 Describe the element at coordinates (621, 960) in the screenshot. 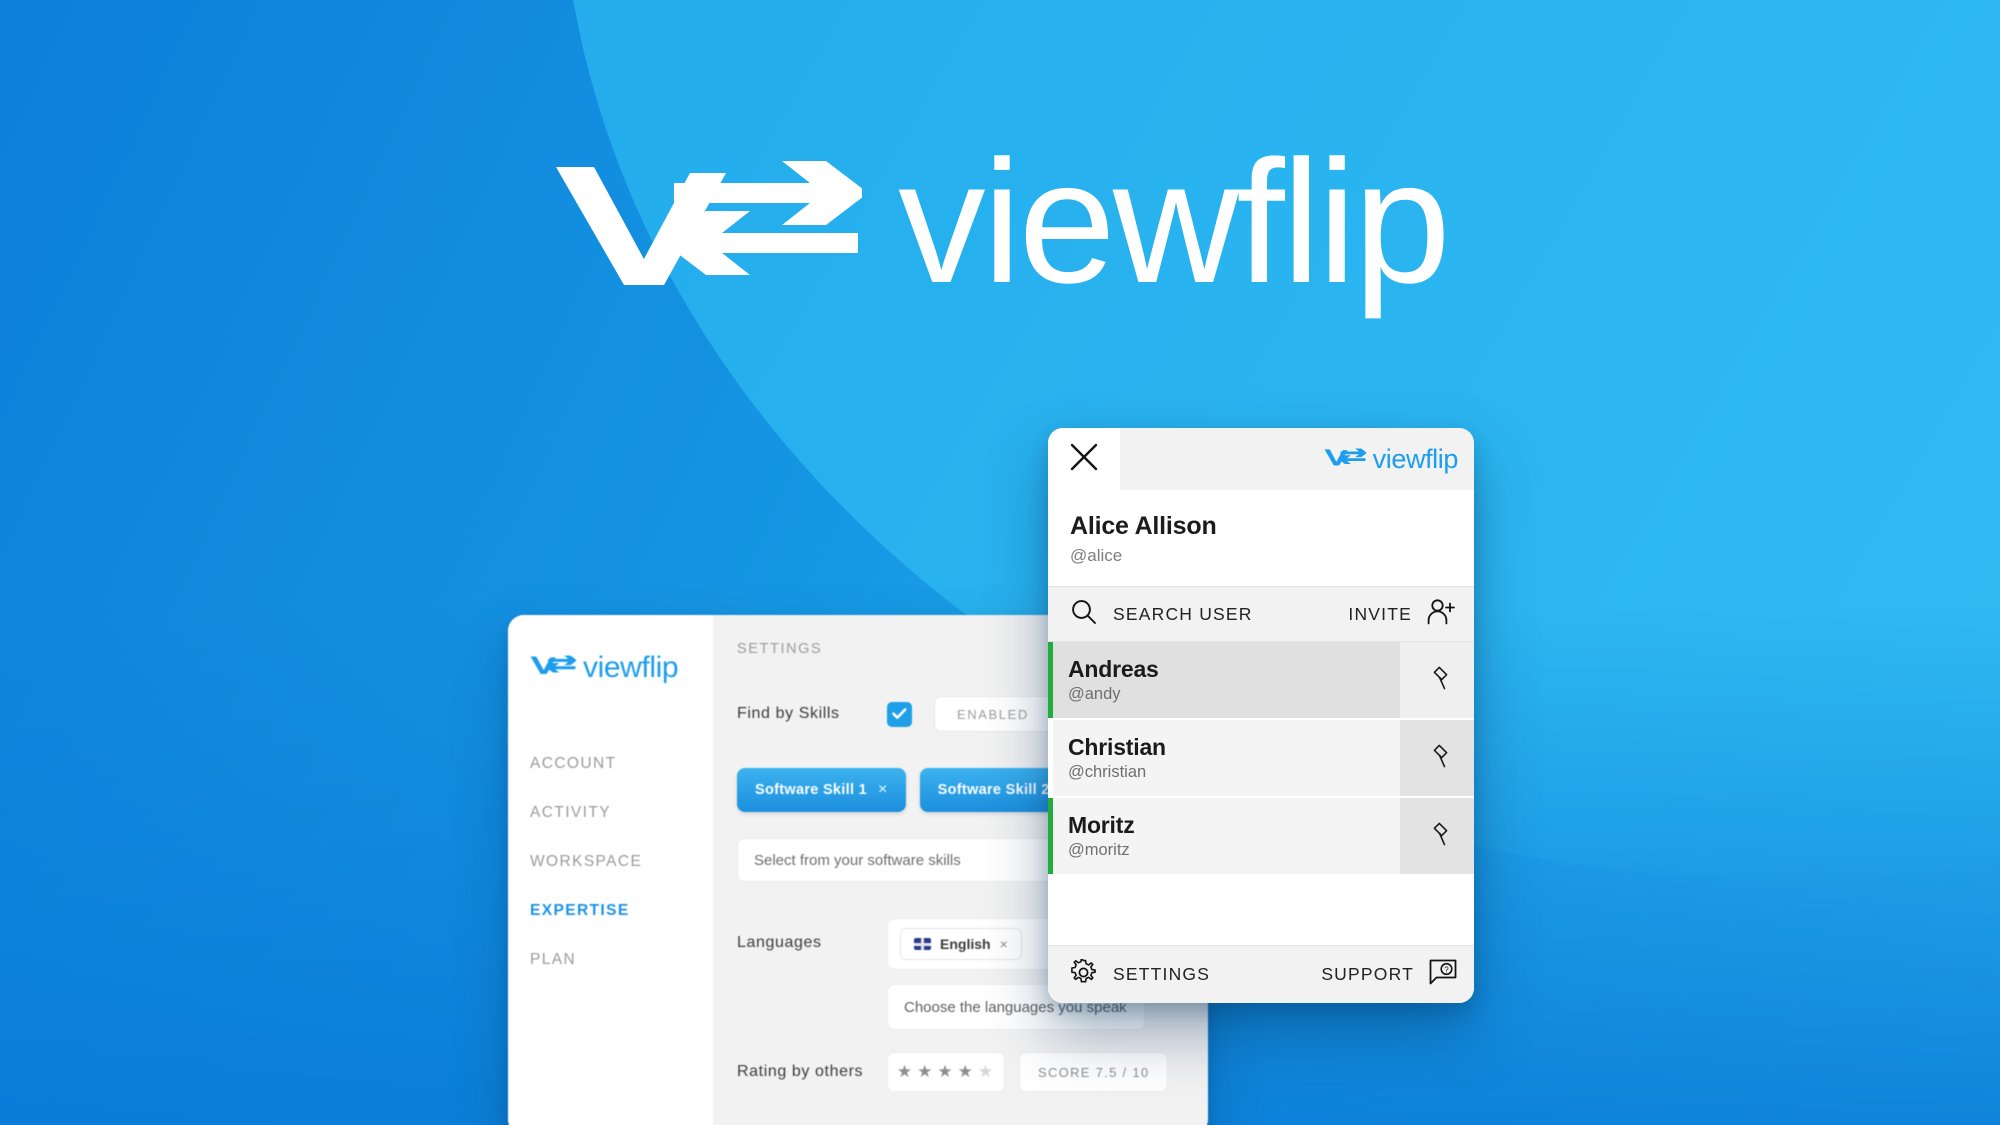

I see `sidebar-item-plan: PLAN` at that location.